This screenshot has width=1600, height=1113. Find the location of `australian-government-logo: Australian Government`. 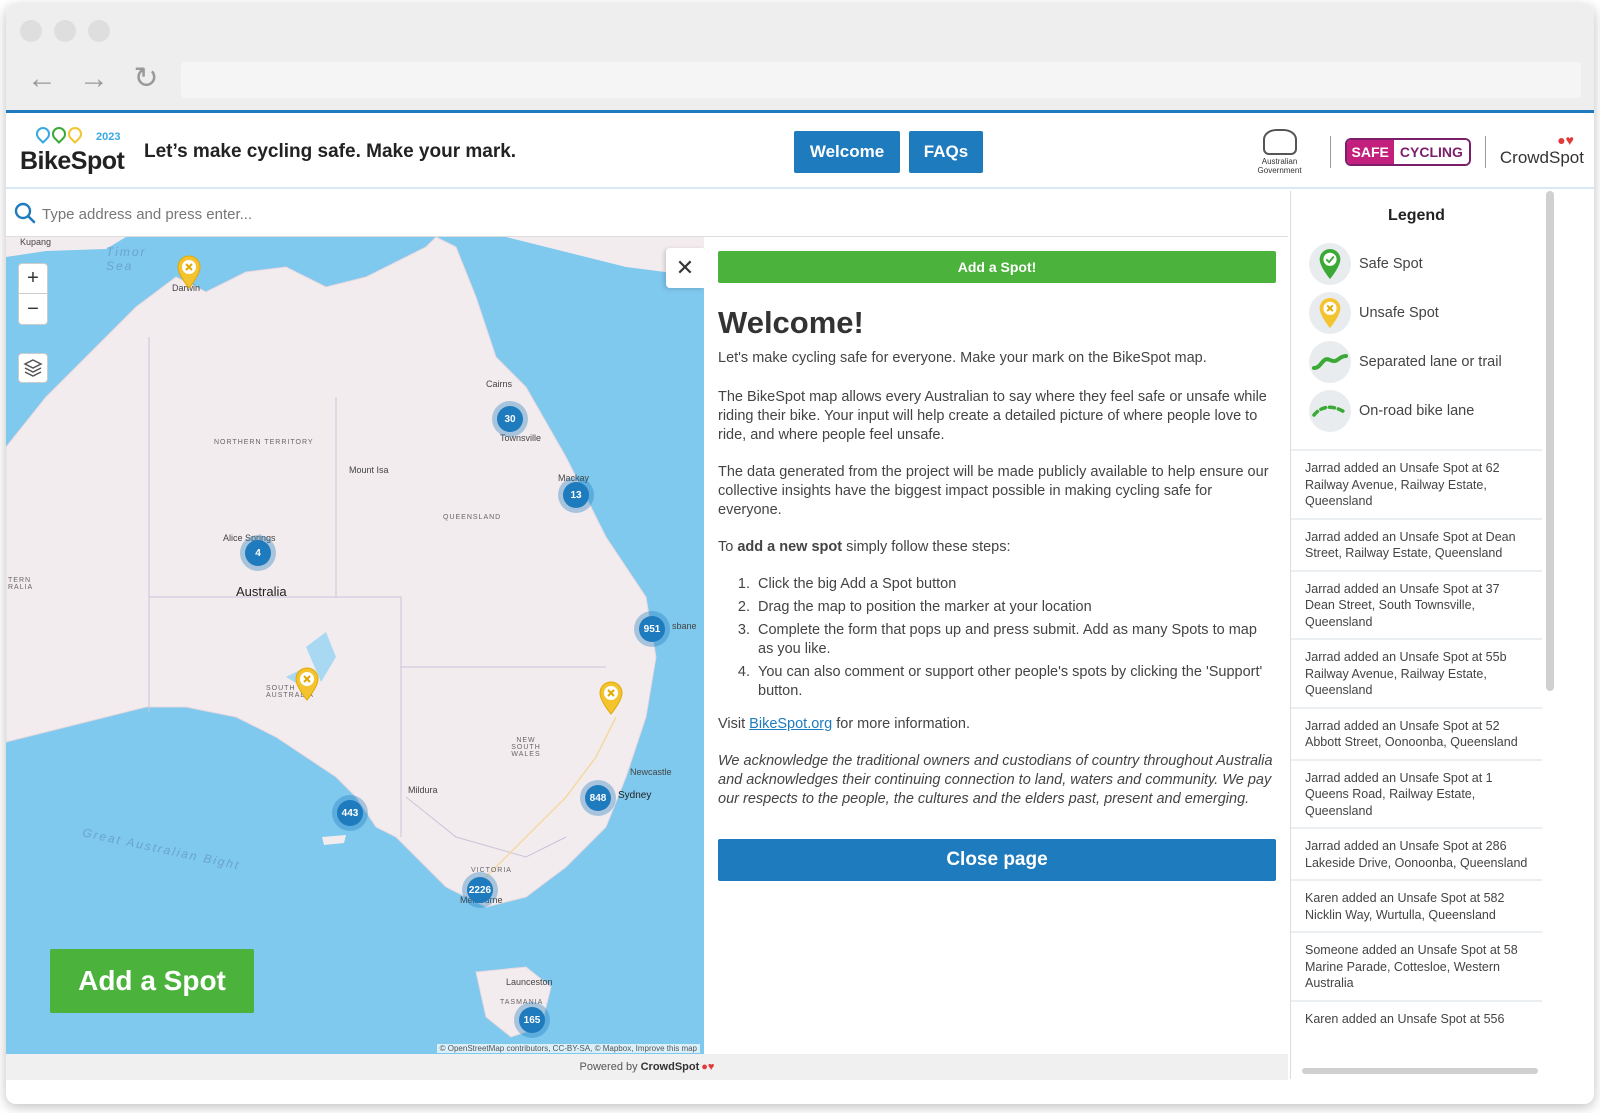

australian-government-logo: Australian Government is located at coordinates (1280, 152).